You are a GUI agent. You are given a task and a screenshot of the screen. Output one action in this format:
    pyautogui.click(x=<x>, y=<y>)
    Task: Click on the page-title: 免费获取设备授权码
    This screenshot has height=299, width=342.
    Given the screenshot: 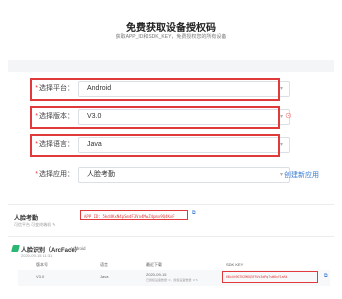 What is the action you would take?
    pyautogui.click(x=171, y=28)
    